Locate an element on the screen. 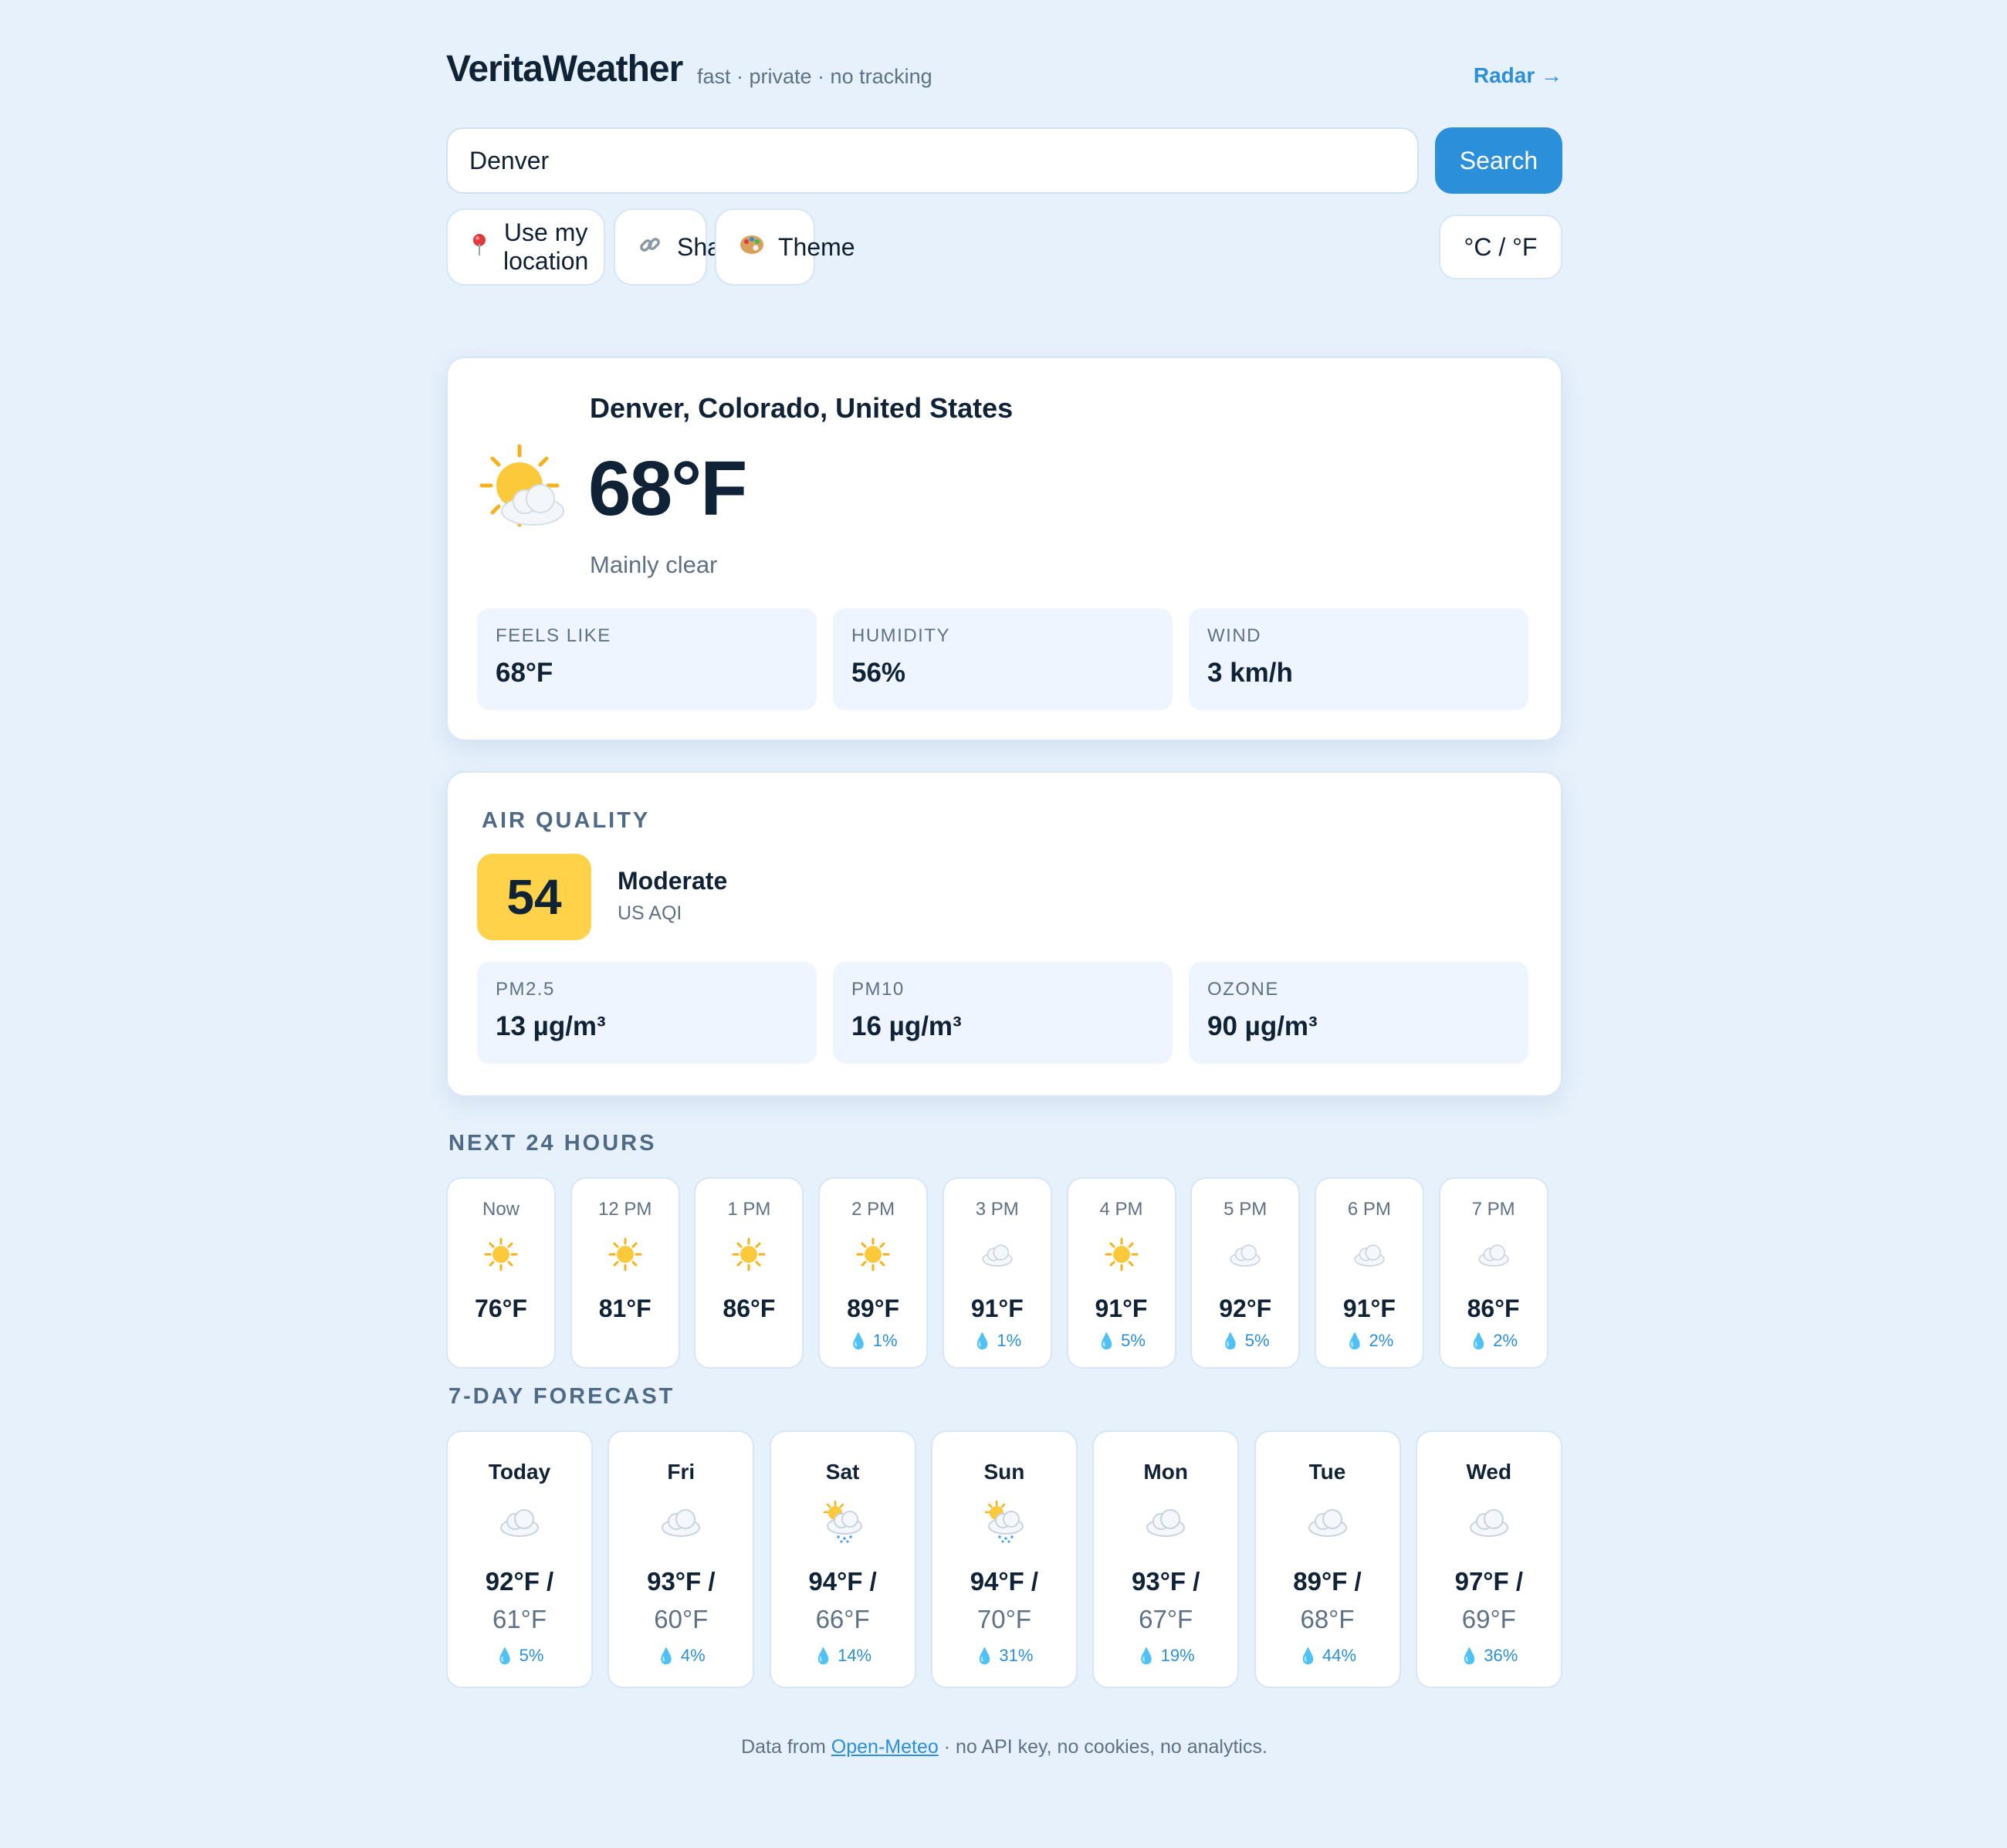  day-precip-value: 44% is located at coordinates (1339, 1655).